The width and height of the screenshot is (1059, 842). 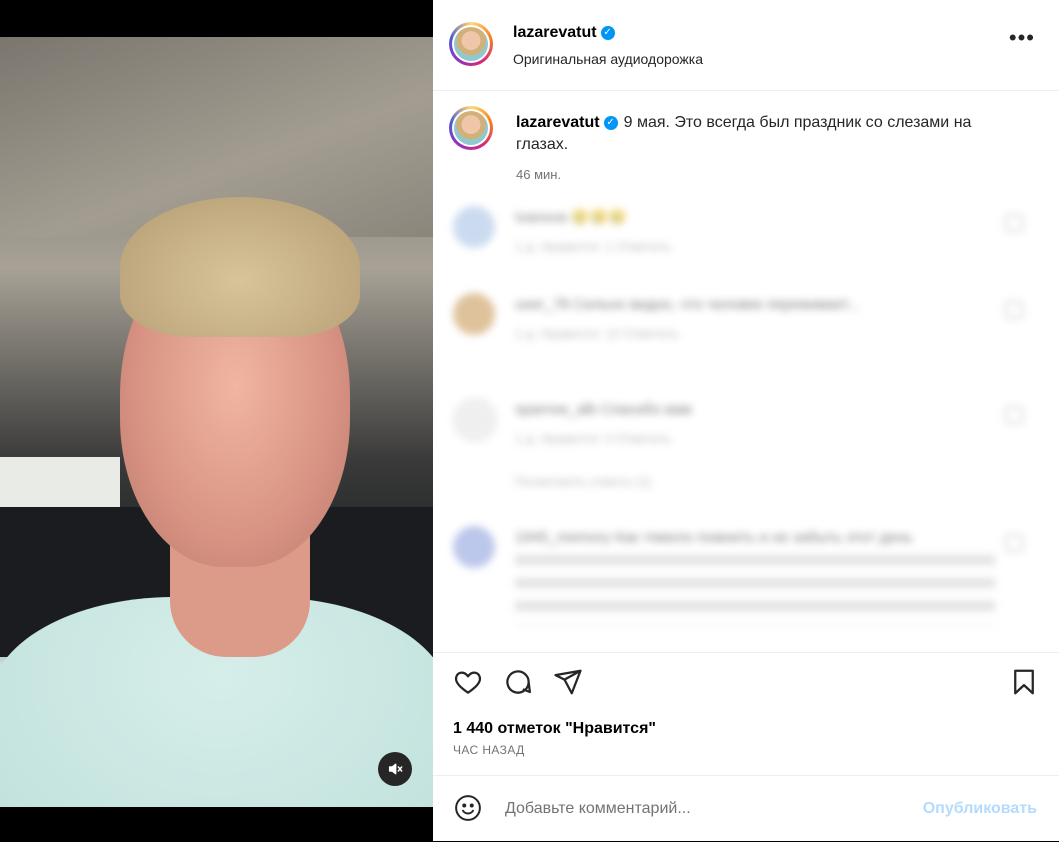 I want to click on paper-plane-icon, so click(x=568, y=682).